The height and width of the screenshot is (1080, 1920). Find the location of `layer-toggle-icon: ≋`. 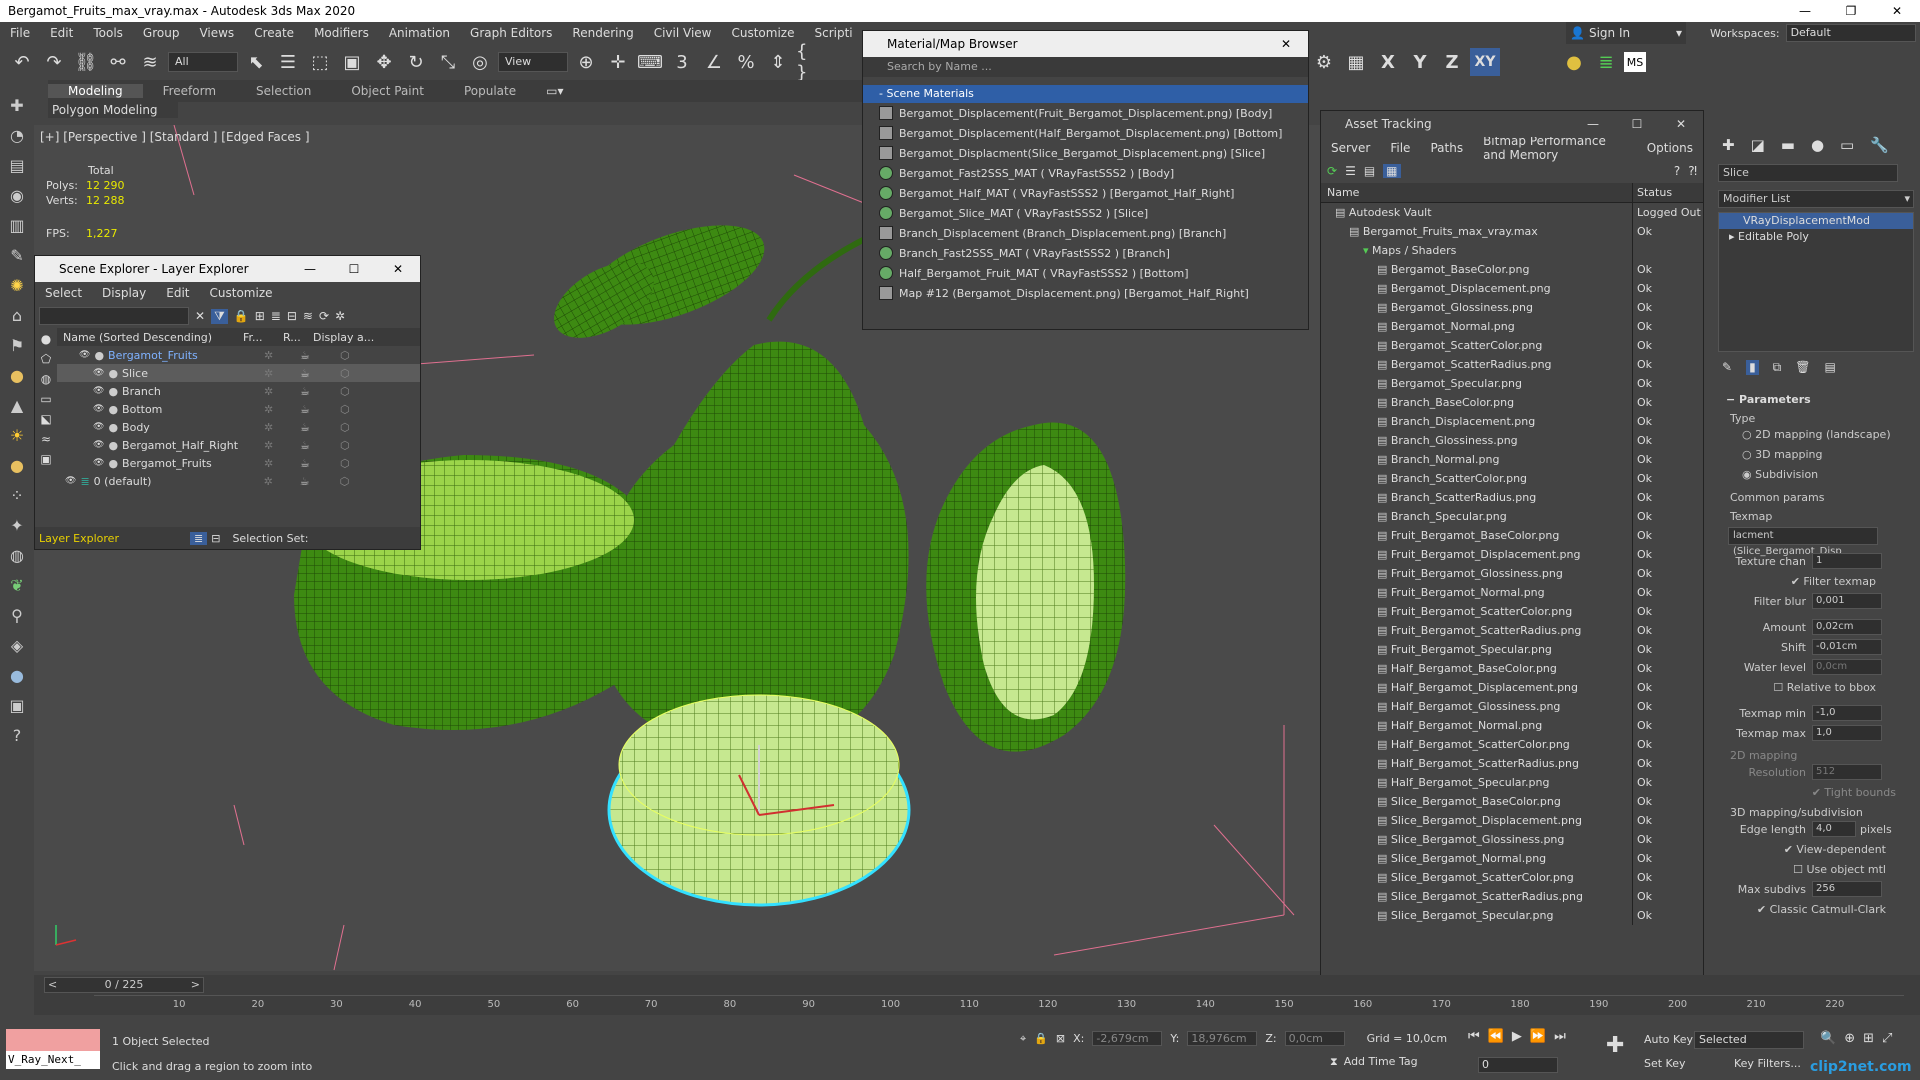

layer-toggle-icon: ≋ is located at coordinates (308, 316).